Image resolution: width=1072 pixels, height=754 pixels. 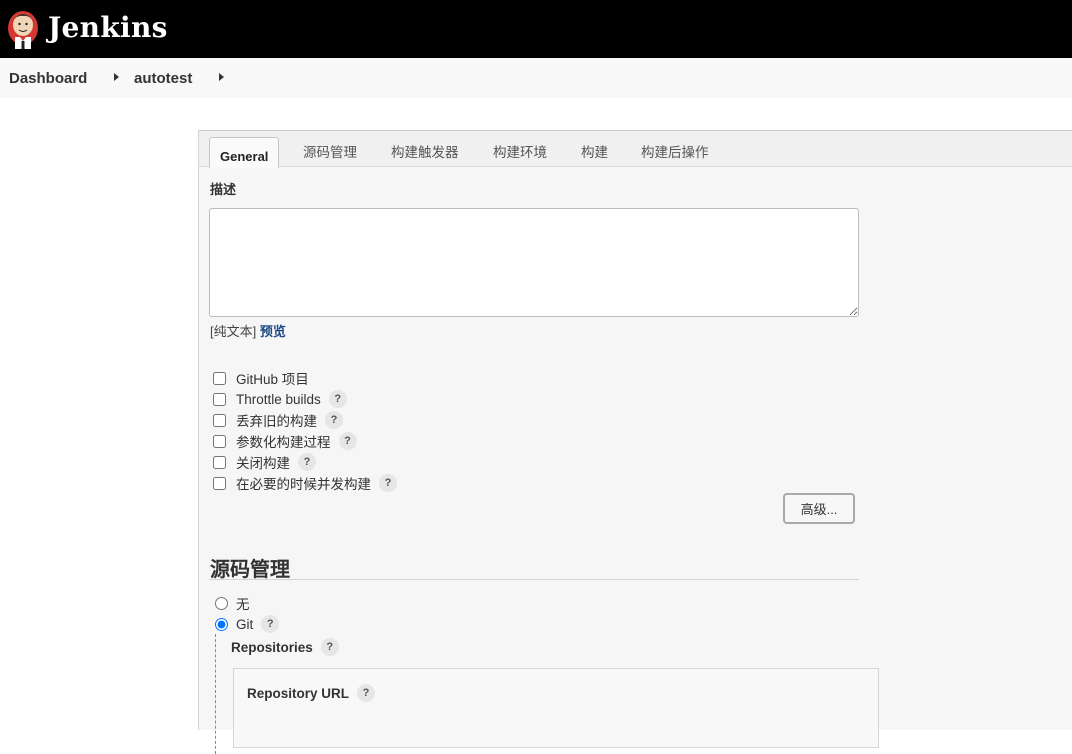 I want to click on app-title: Jenkins, so click(x=108, y=27).